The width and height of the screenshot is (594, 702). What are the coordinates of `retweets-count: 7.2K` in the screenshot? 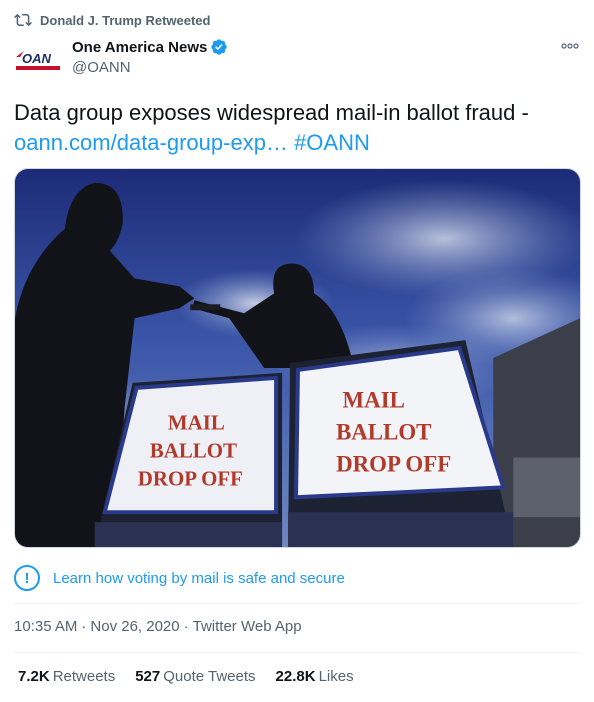 It's located at (34, 676).